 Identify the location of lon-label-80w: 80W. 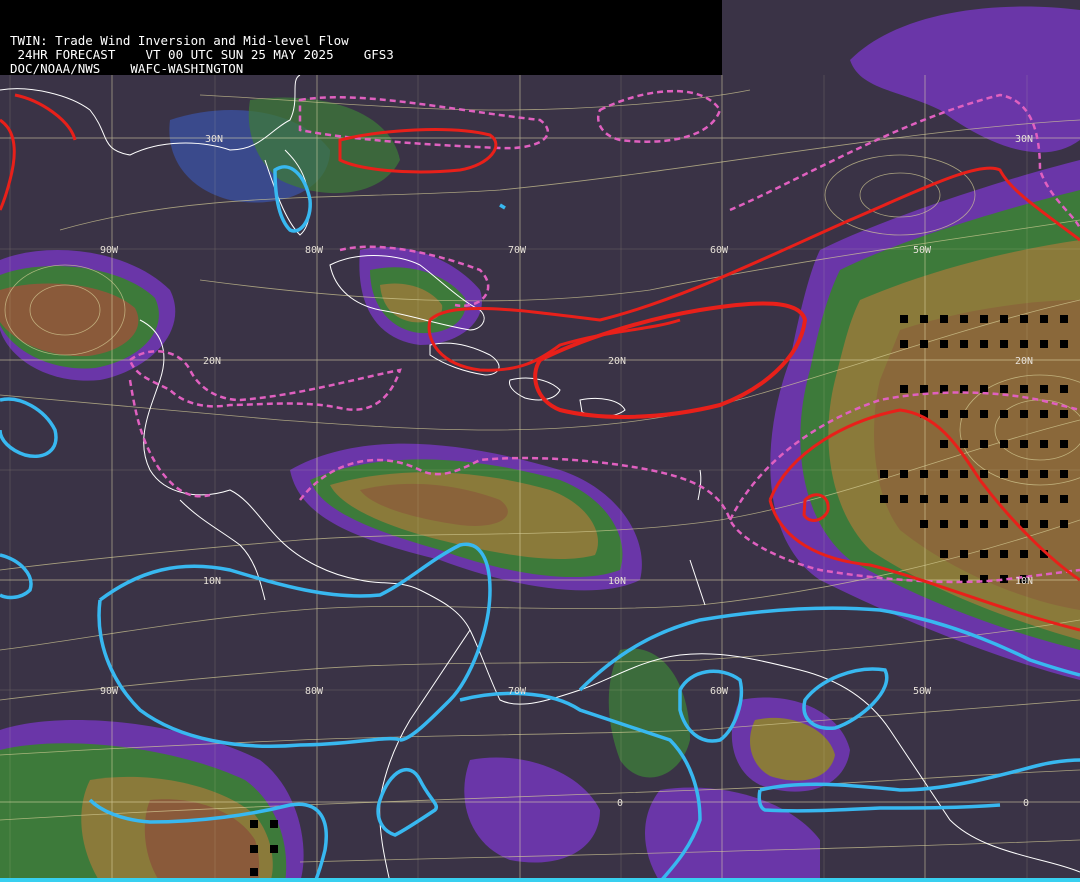
(314, 250).